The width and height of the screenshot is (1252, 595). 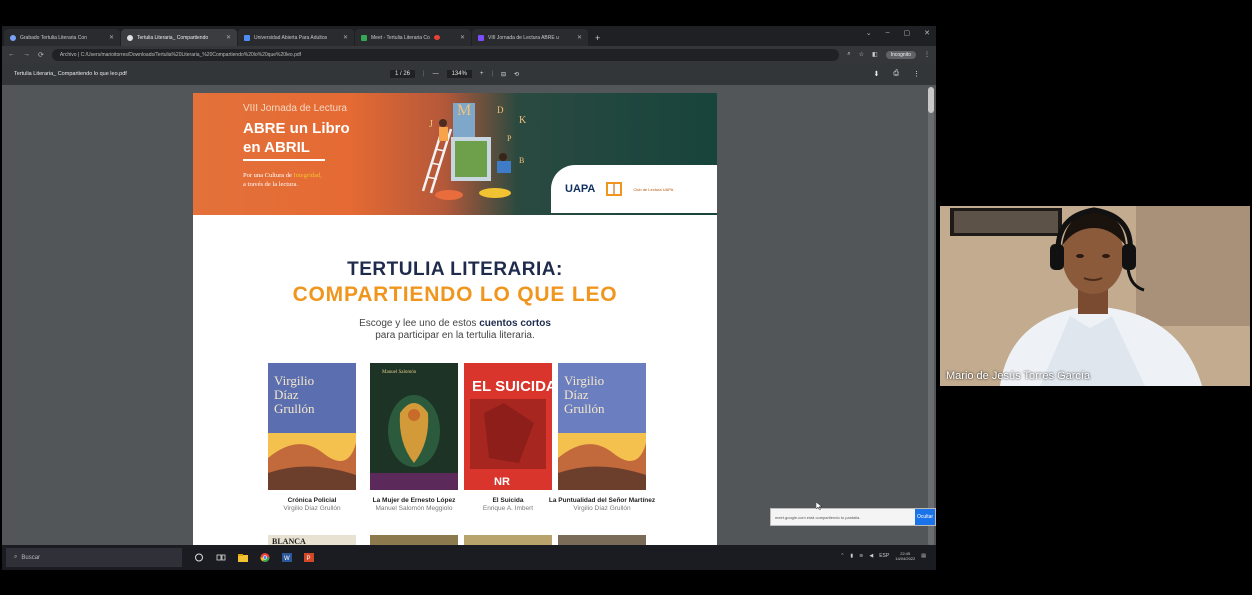 What do you see at coordinates (482, 74) in the screenshot?
I see `zoom-in-button: +` at bounding box center [482, 74].